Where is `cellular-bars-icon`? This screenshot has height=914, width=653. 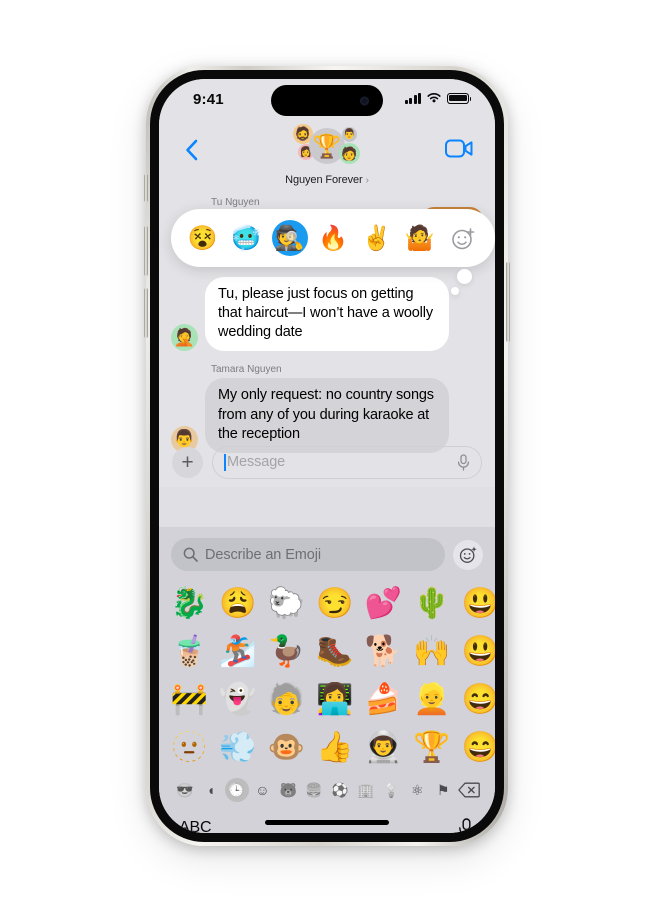
cellular-bars-icon is located at coordinates (412, 98).